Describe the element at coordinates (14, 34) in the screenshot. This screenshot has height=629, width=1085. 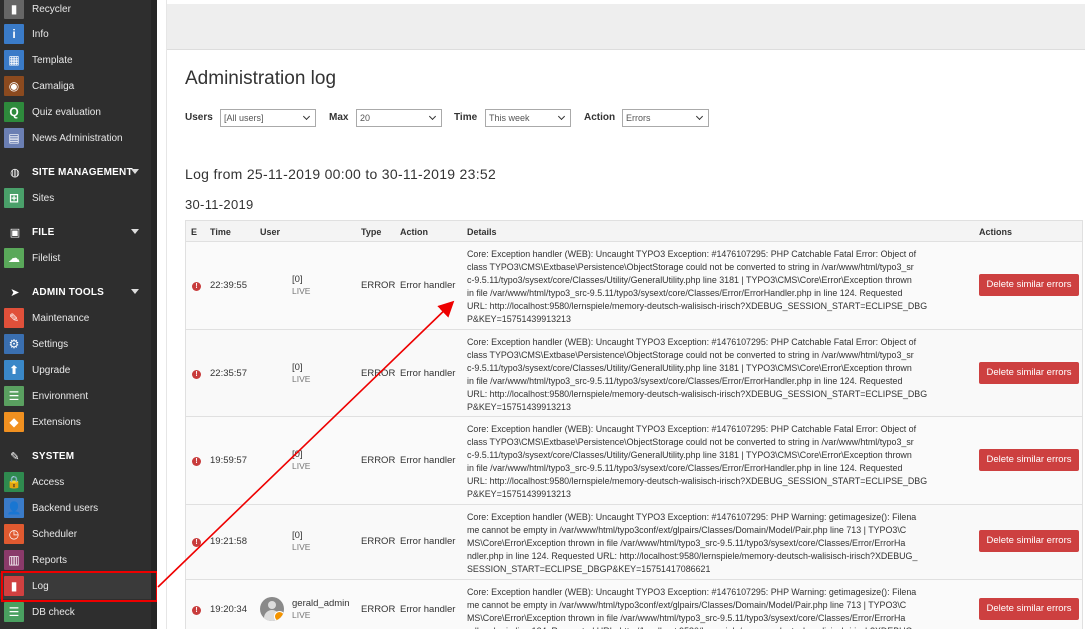
I see `info-icon: i` at that location.